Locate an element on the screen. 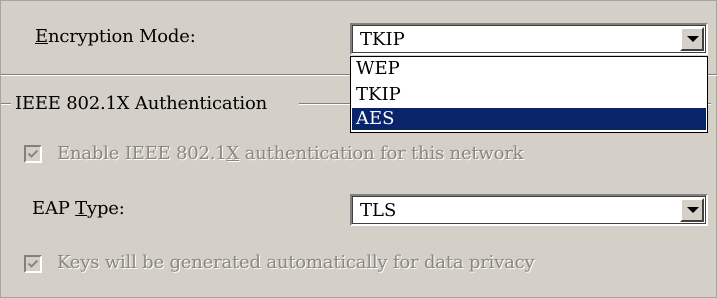 This screenshot has width=717, height=298. eap-type-mnemonic: T is located at coordinates (81, 208).